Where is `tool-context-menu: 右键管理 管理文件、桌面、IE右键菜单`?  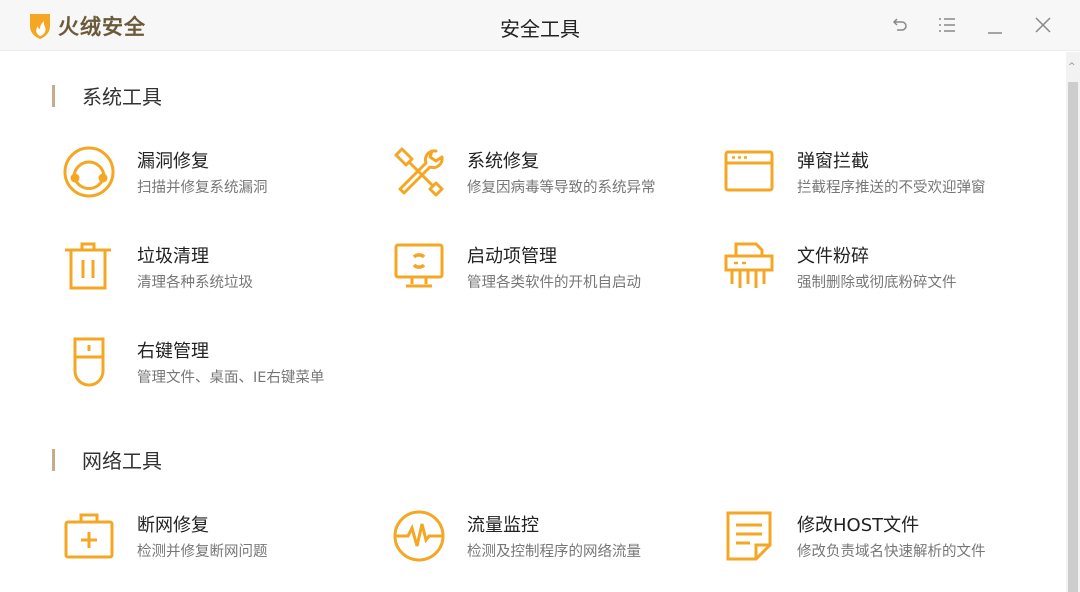
tool-context-menu: 右键管理 管理文件、桌面、IE右键菜单 is located at coordinates (212, 365).